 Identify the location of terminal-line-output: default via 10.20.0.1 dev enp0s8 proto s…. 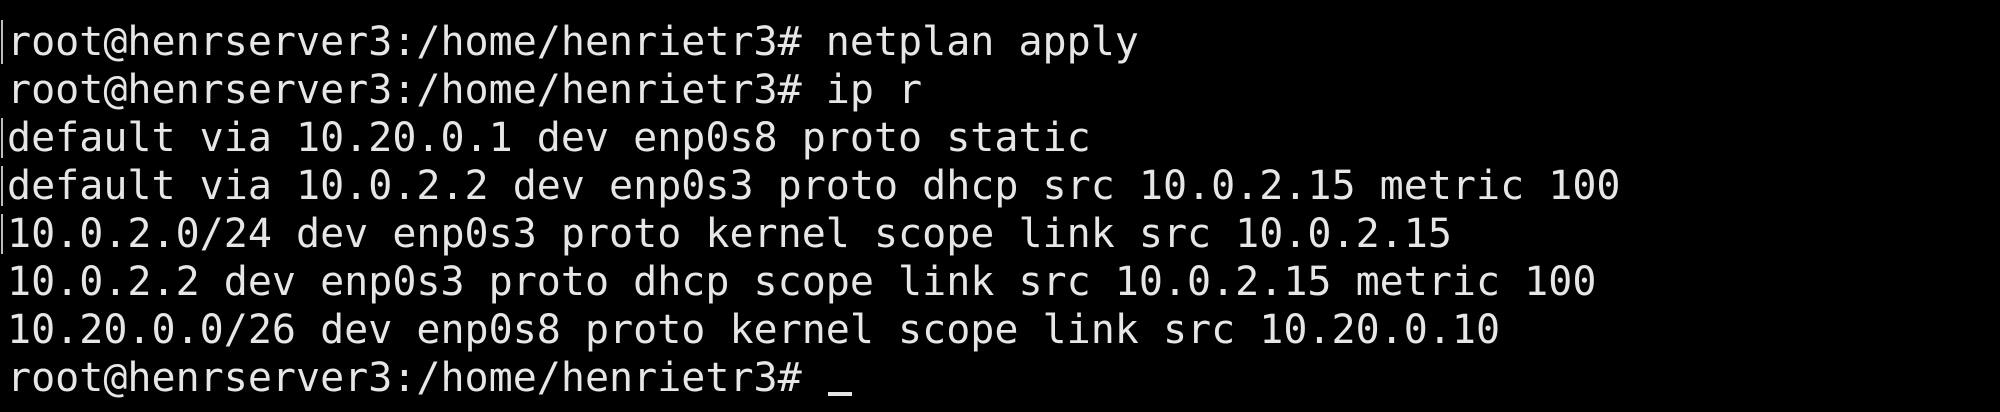
(1003, 138).